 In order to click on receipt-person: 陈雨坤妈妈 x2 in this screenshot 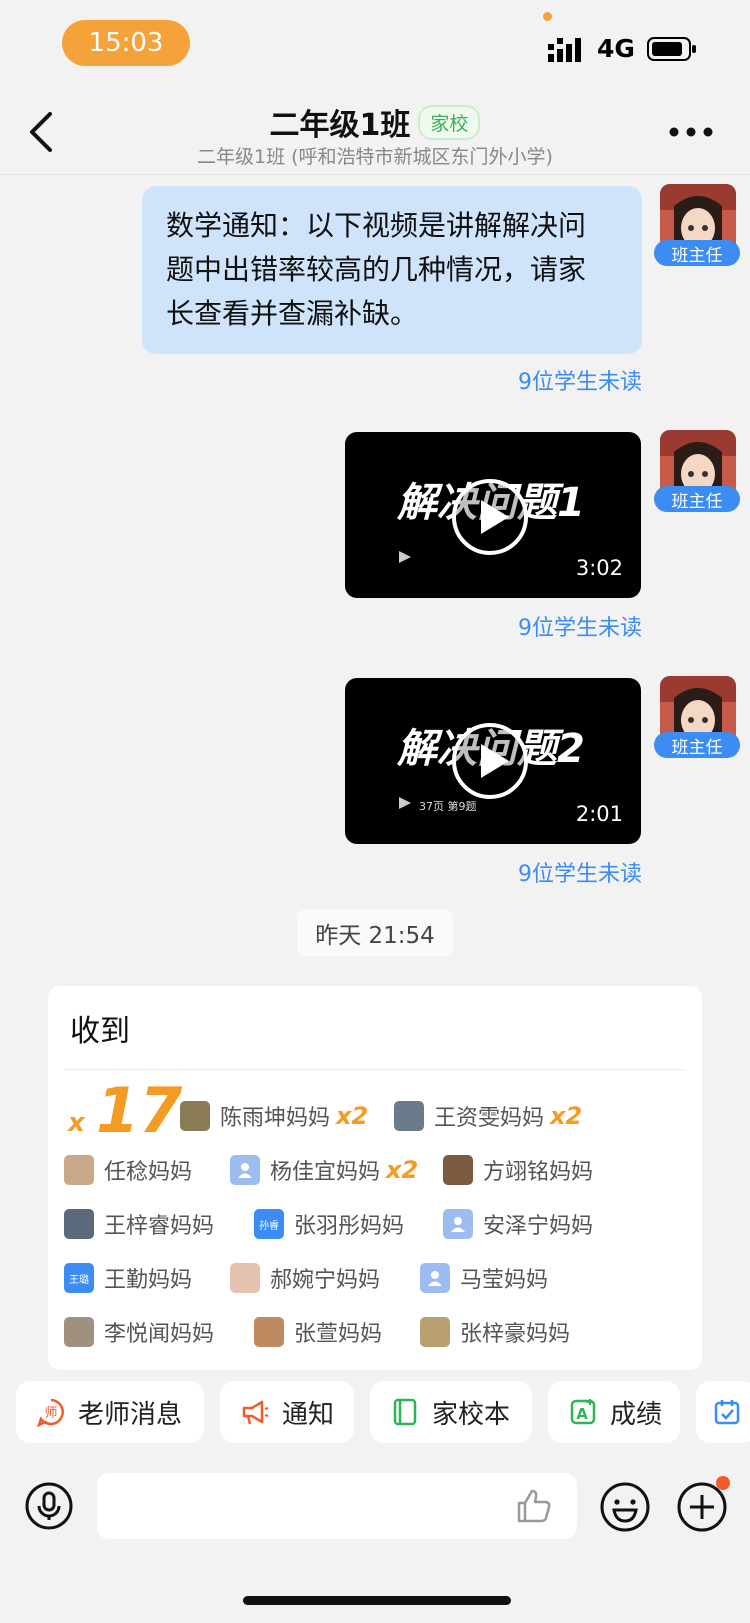, I will do `click(274, 1116)`.